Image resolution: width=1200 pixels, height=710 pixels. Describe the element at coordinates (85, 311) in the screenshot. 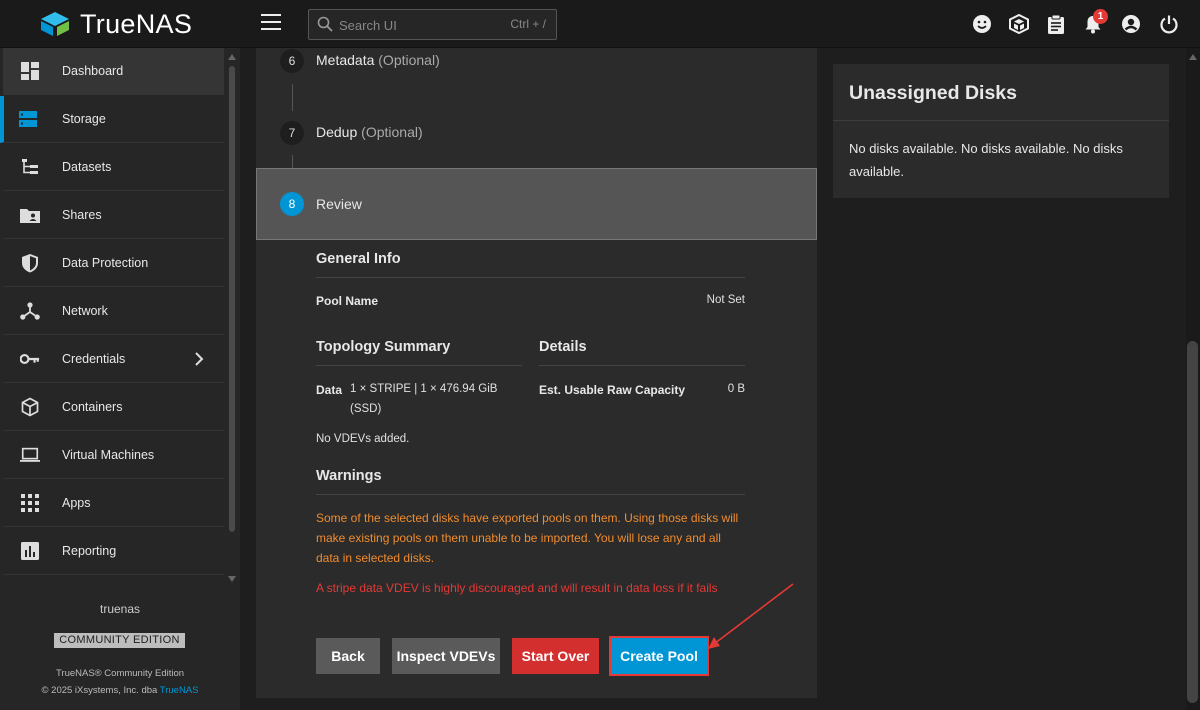

I see `sidebar-item-label: Network` at that location.